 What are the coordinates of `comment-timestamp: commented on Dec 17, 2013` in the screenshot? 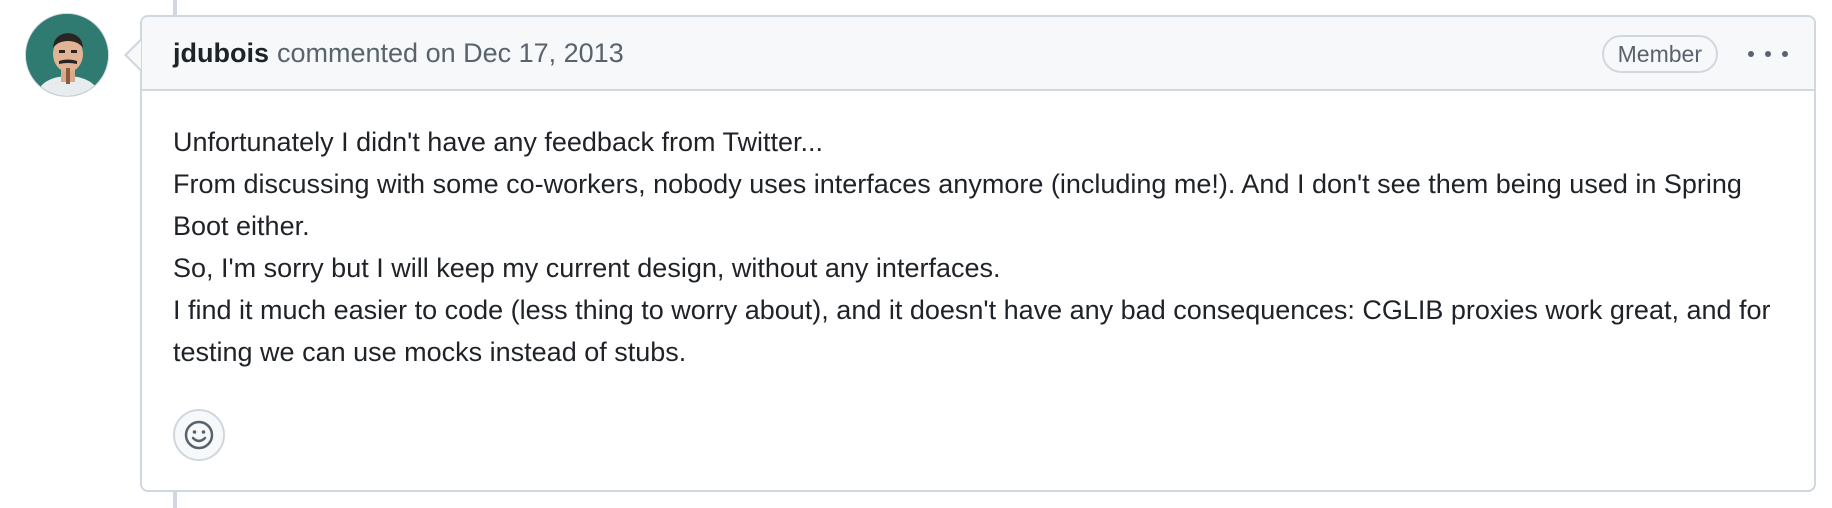 It's located at (450, 53).